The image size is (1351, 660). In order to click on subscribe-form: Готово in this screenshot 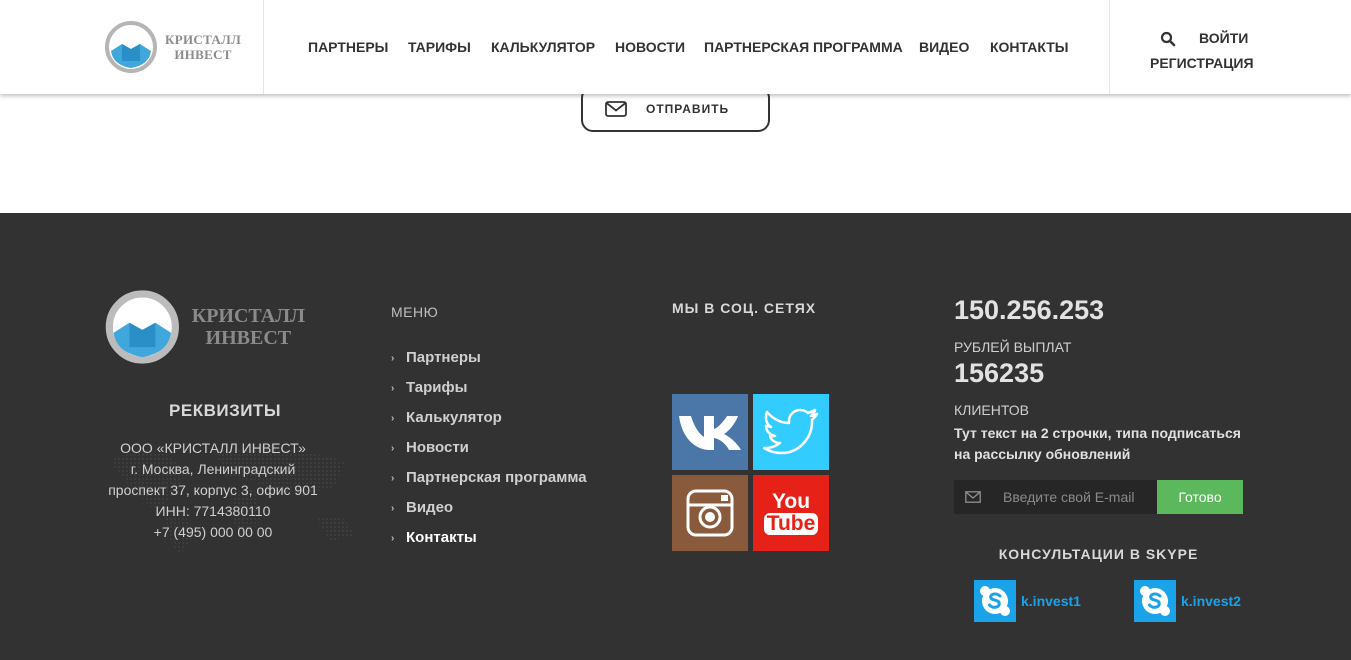, I will do `click(1098, 497)`.